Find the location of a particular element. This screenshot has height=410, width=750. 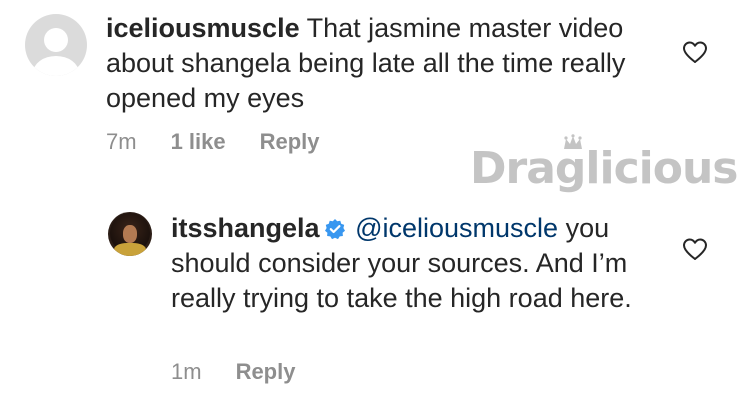

crown-icon is located at coordinates (573, 141).